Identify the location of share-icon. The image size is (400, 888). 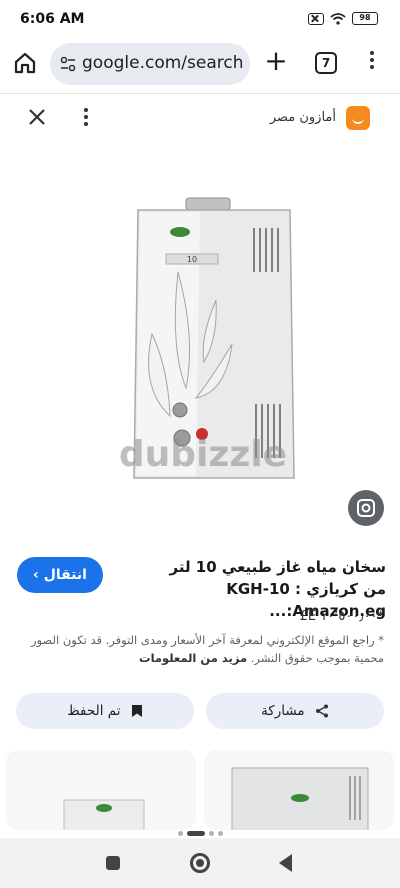
(321, 711).